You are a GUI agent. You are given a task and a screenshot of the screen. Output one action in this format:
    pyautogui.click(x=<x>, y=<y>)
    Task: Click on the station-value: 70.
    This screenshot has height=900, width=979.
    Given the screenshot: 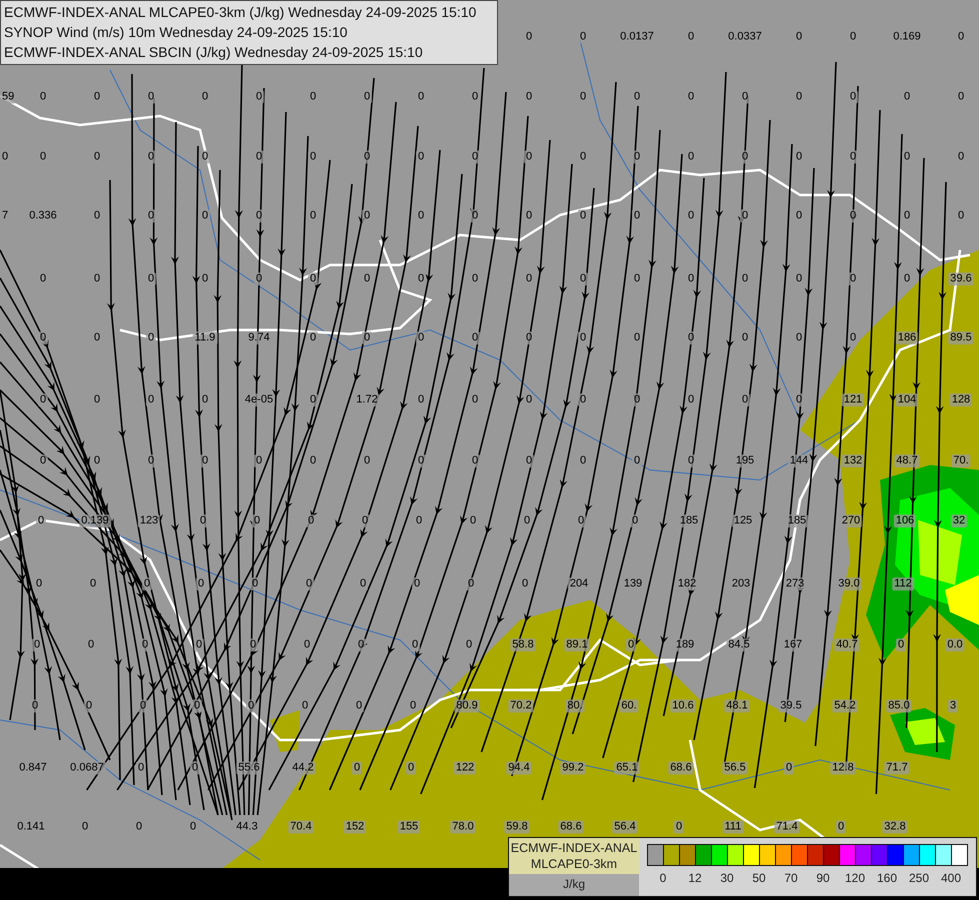 What is the action you would take?
    pyautogui.click(x=961, y=461)
    